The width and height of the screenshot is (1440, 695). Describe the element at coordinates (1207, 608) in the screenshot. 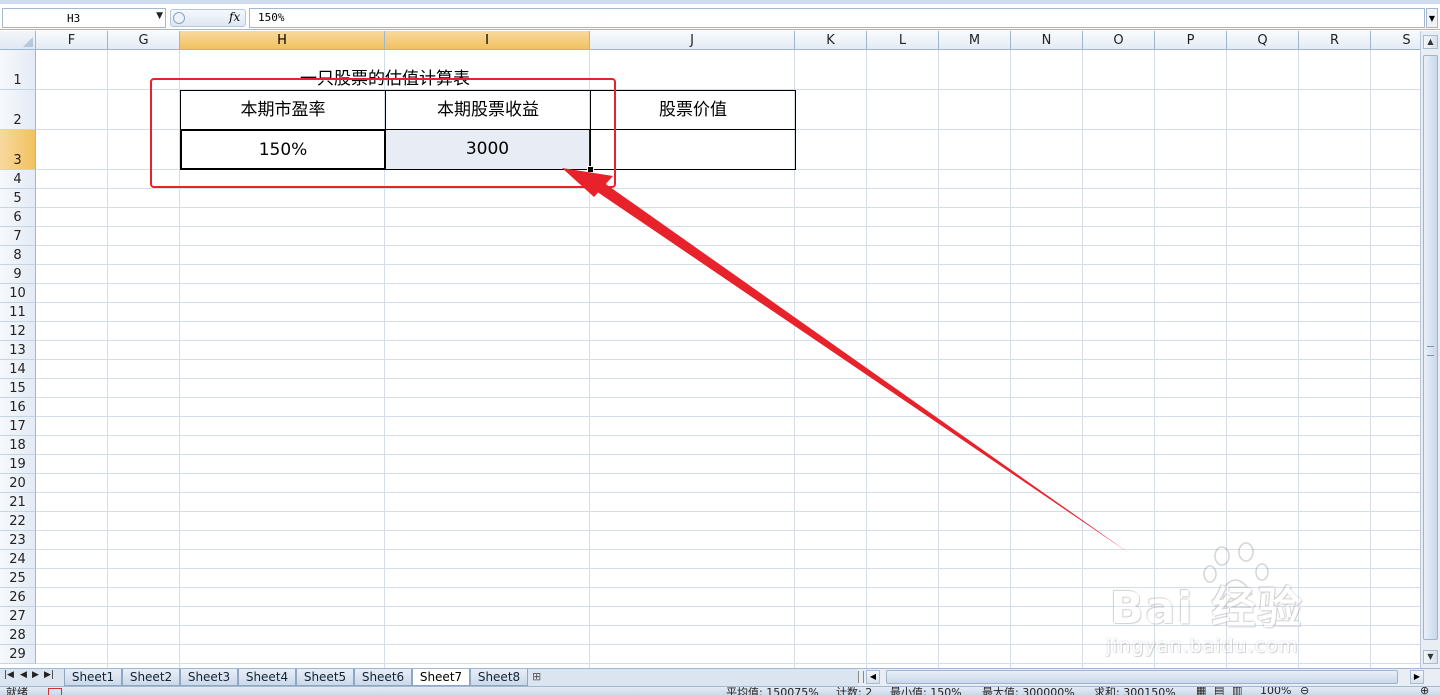

I see `watermark-brand: Bai 经验` at that location.